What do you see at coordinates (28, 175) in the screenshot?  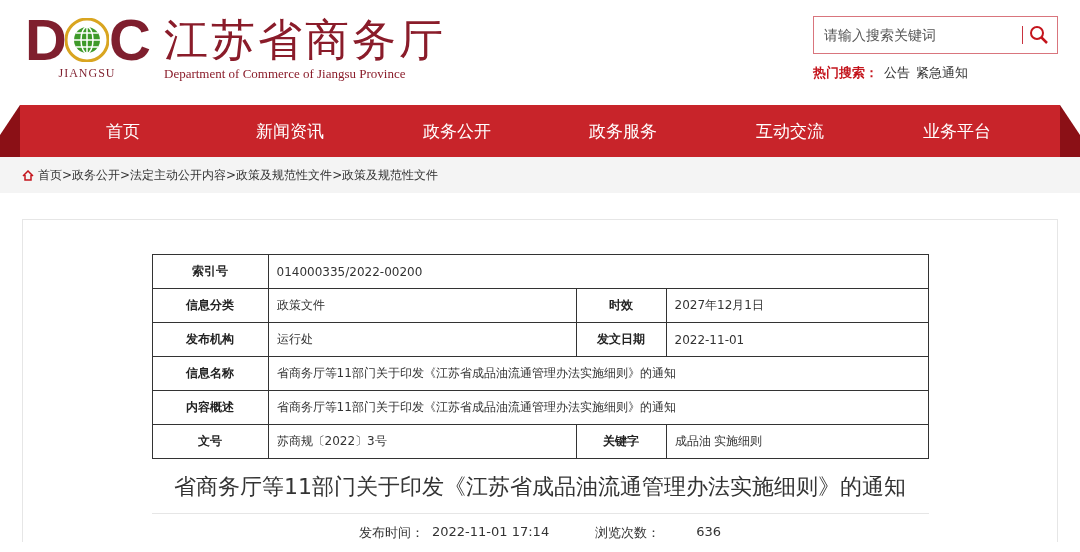 I see `home-icon` at bounding box center [28, 175].